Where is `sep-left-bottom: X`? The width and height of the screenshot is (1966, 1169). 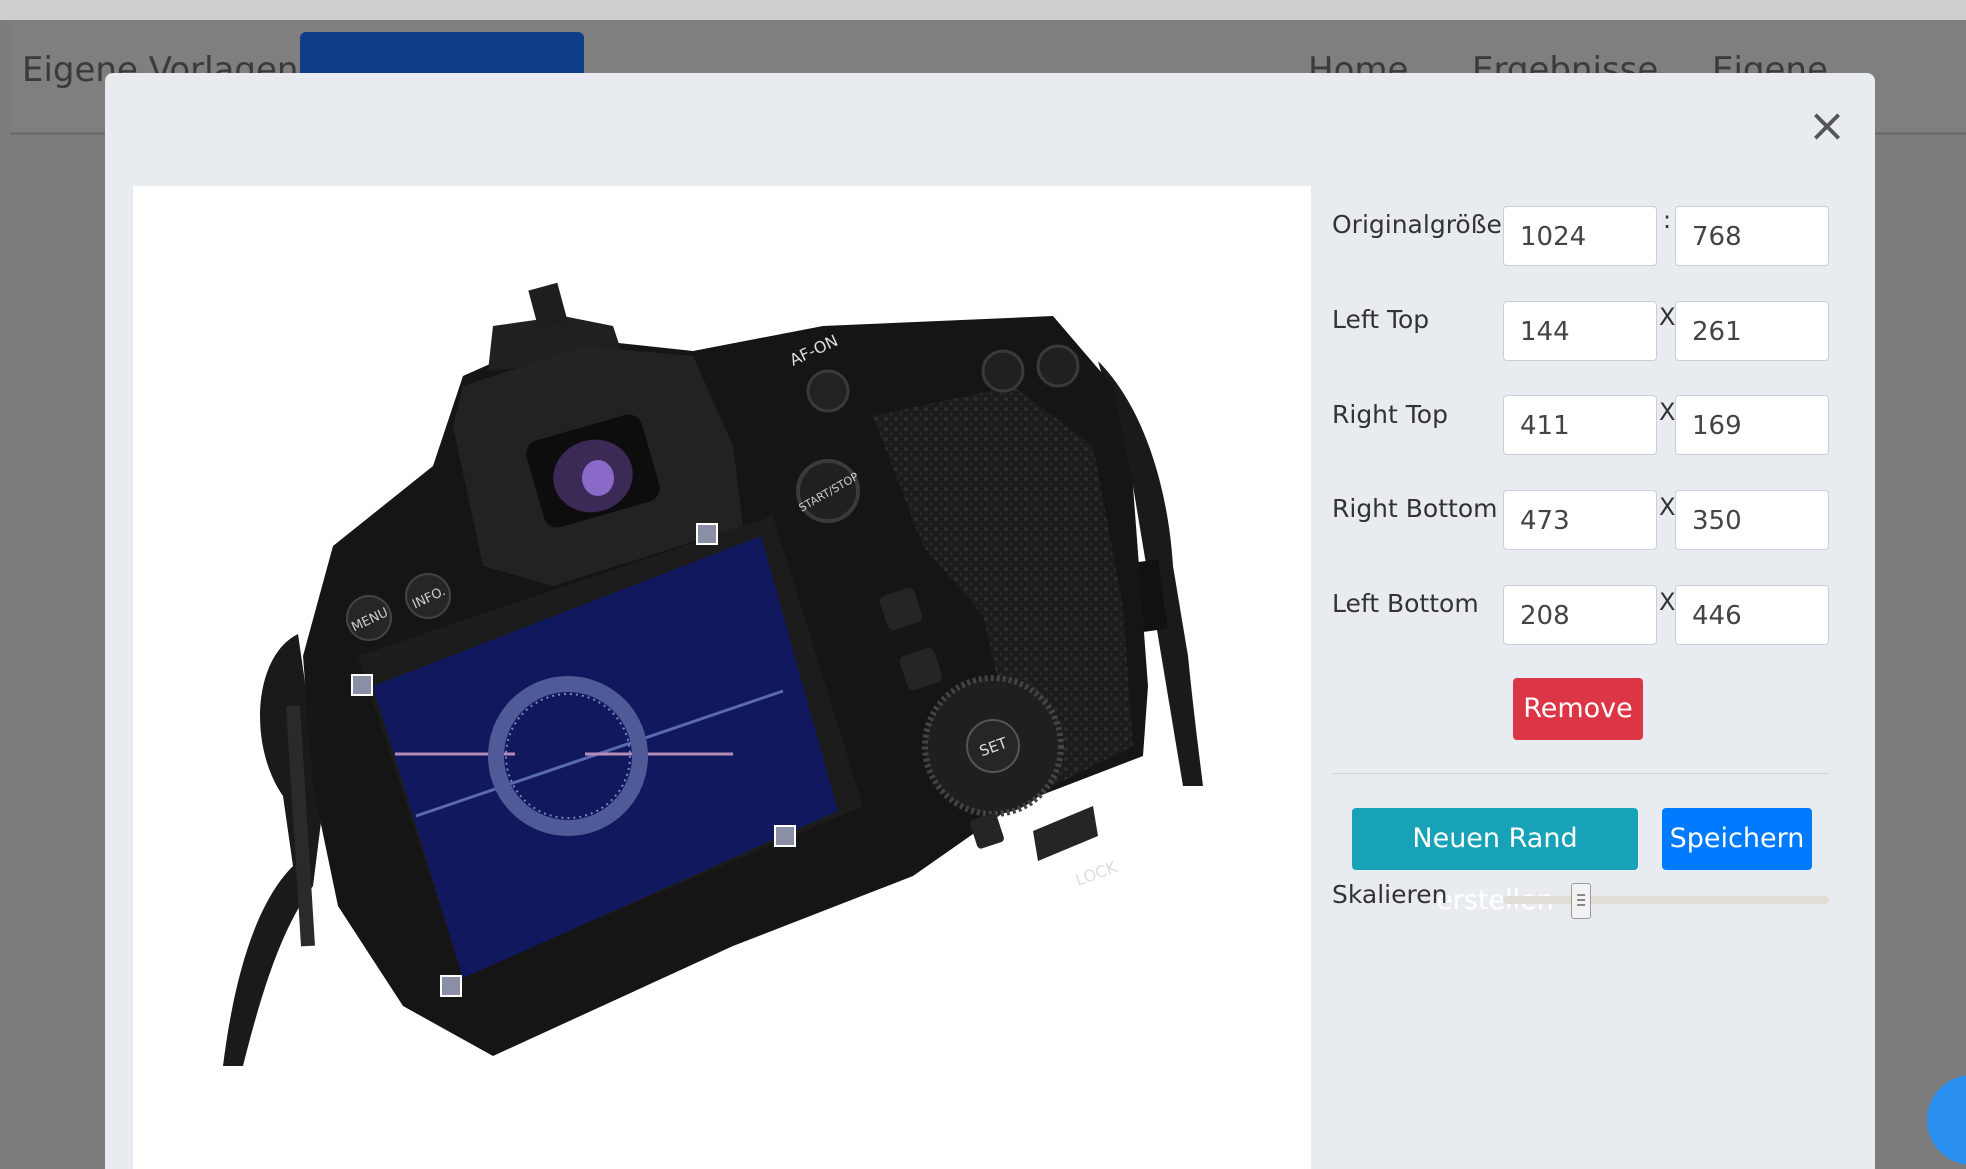 sep-left-bottom: X is located at coordinates (1667, 602).